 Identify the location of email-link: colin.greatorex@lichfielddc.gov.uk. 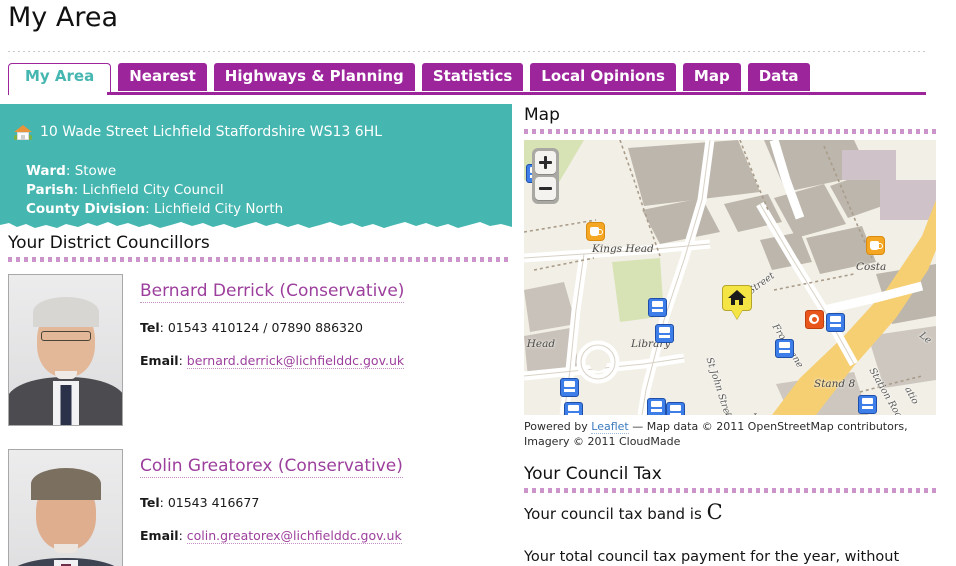
(294, 536).